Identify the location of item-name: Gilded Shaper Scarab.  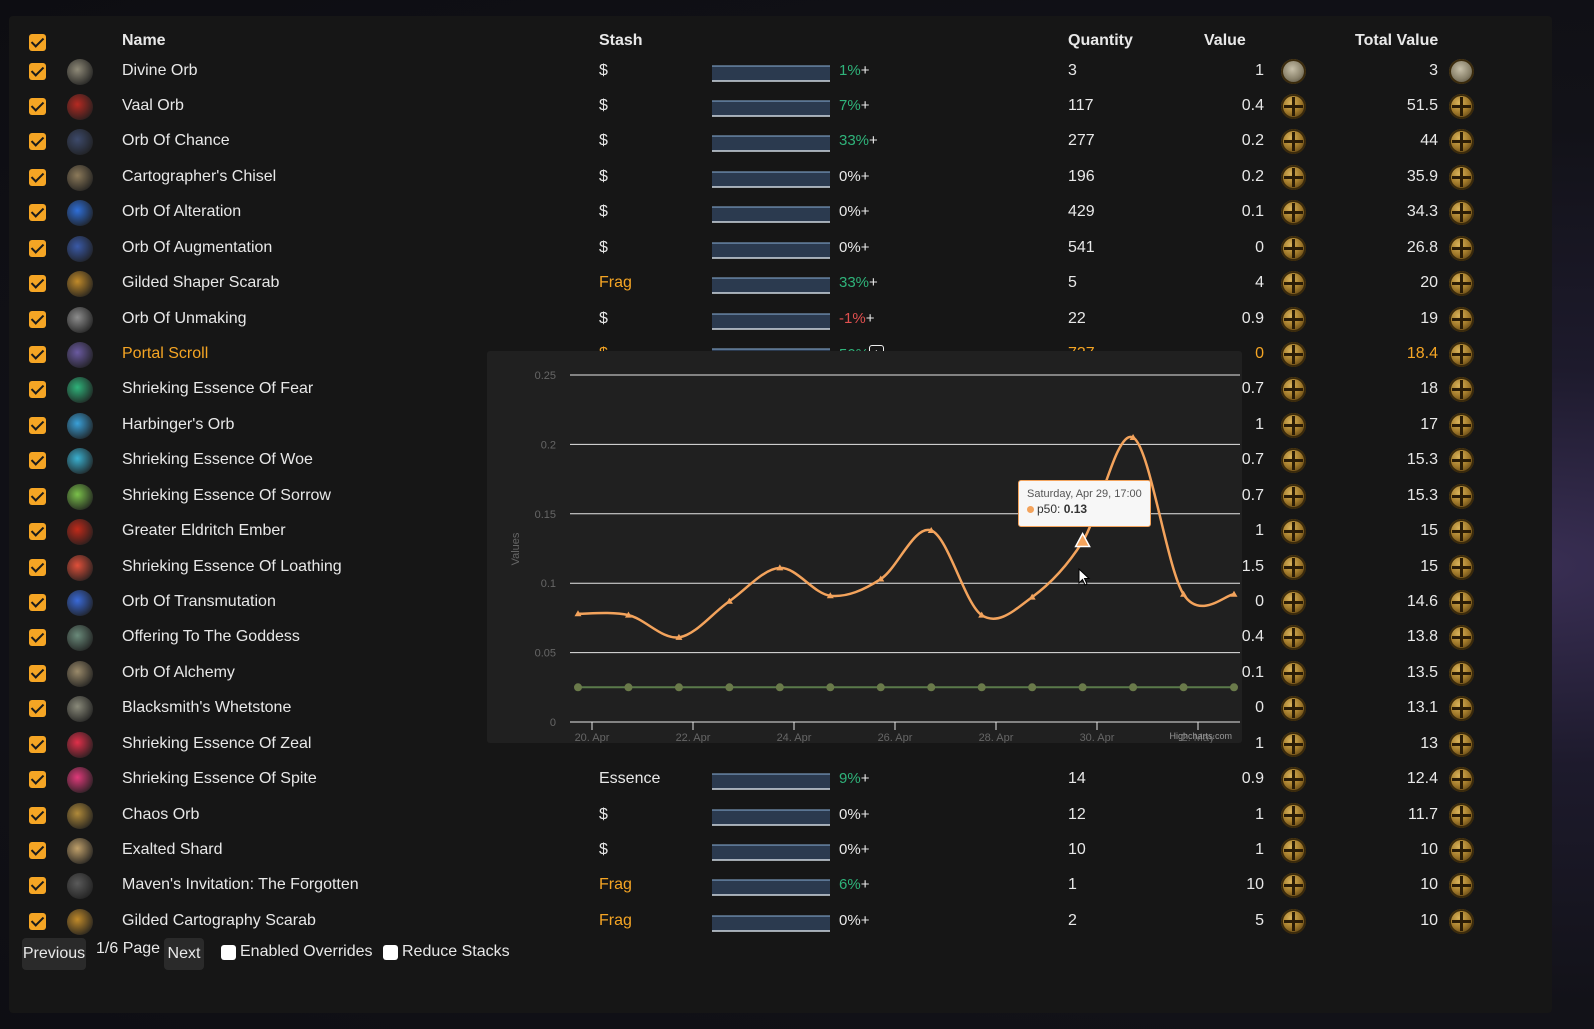
(200, 283).